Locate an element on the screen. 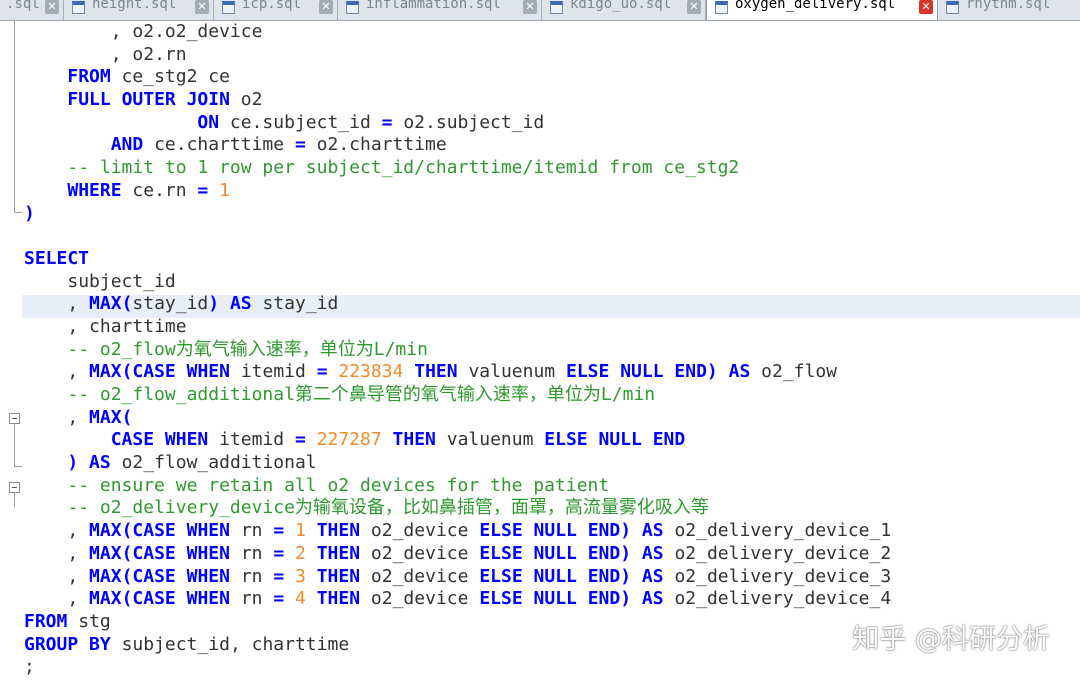  tab-inflammation: inflammation.sql ✕ is located at coordinates (440, 10).